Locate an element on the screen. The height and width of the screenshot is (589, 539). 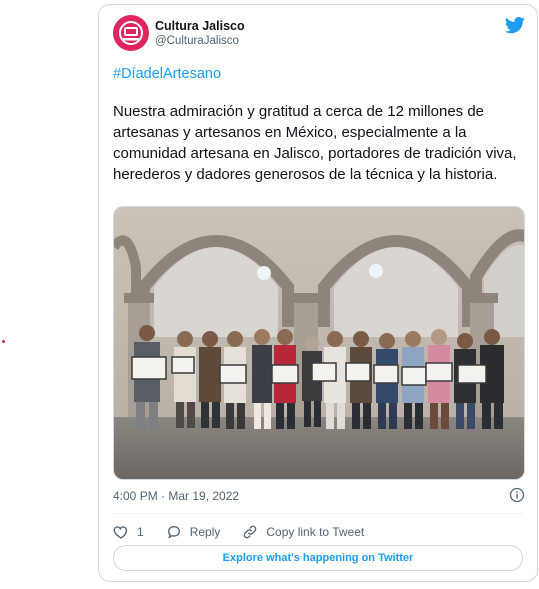
author-name: Cultura Jalisco is located at coordinates (200, 26).